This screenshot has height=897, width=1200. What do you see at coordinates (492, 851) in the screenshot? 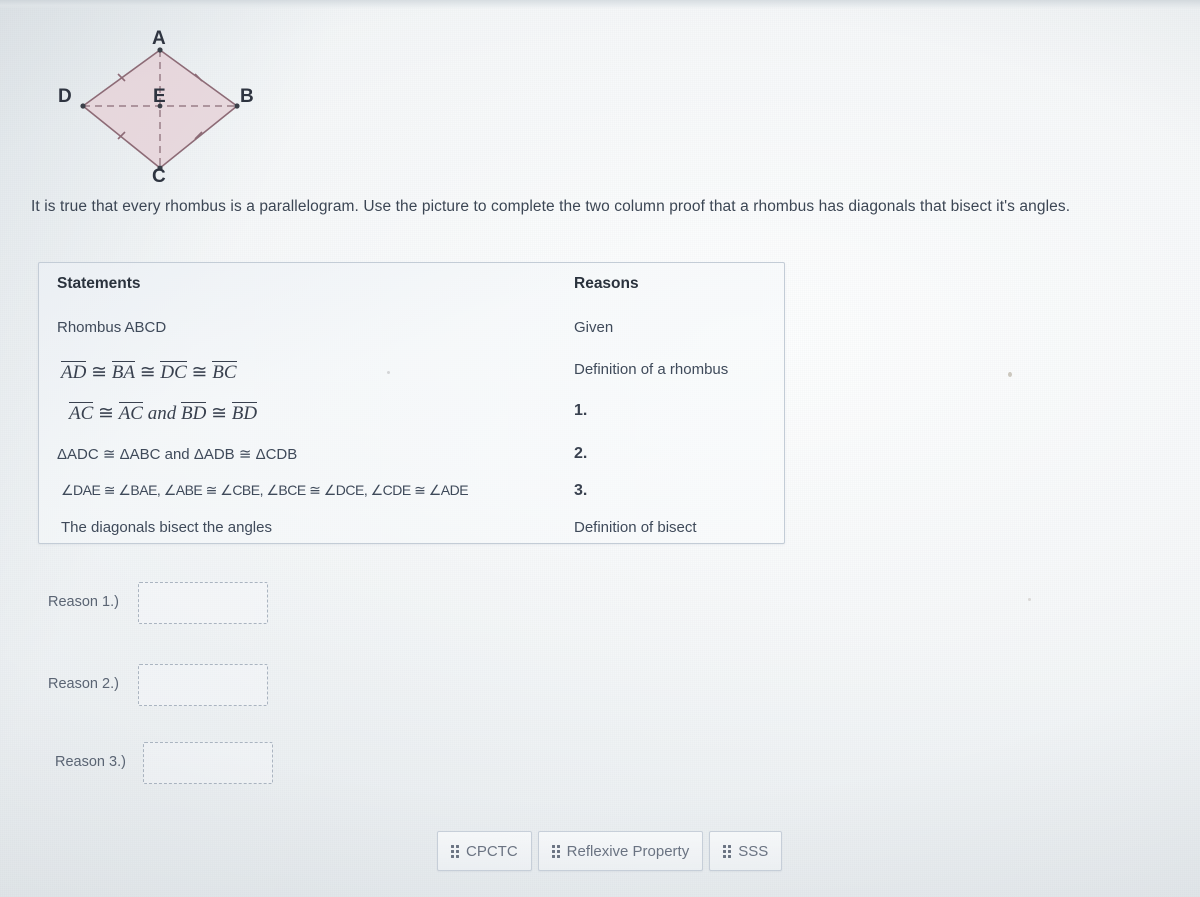
I see `answer-chip-label: CPCTC` at bounding box center [492, 851].